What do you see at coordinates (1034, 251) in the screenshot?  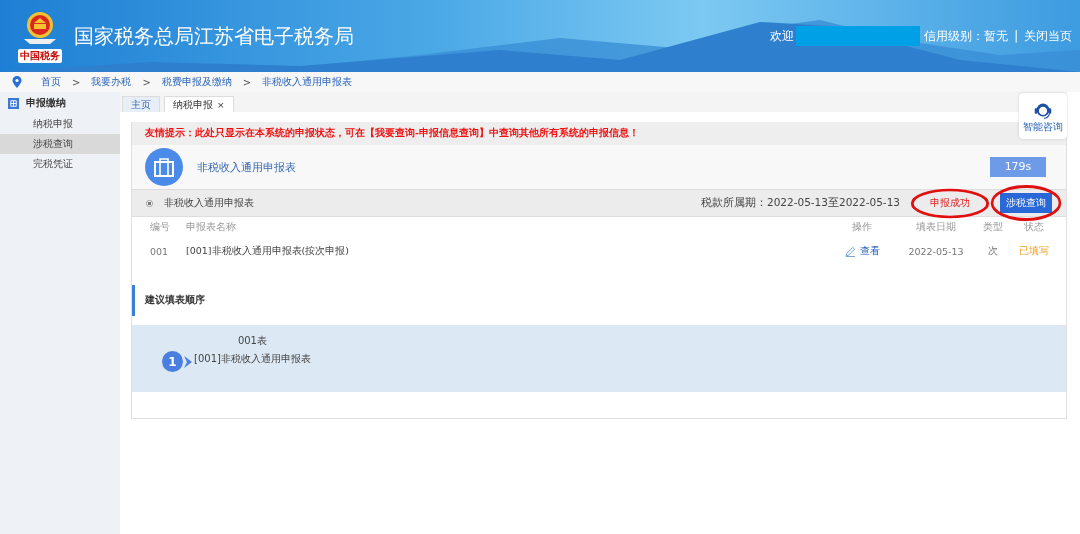 I see `status-cell-text: 已填写` at bounding box center [1034, 251].